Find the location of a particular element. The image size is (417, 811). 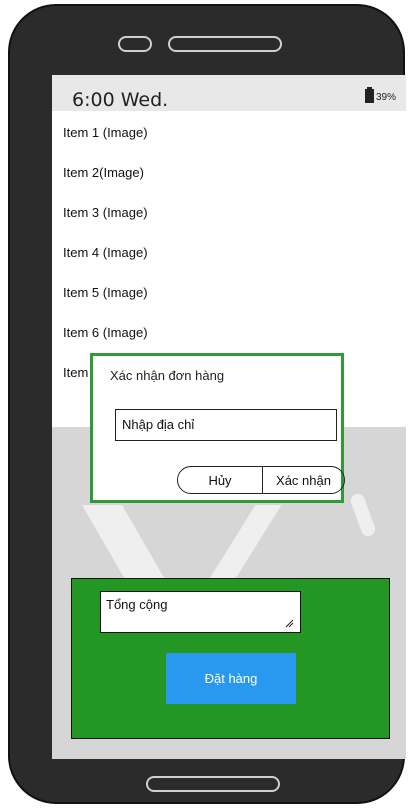

dialog-button-group: Hủy Xác nhận is located at coordinates (261, 480).